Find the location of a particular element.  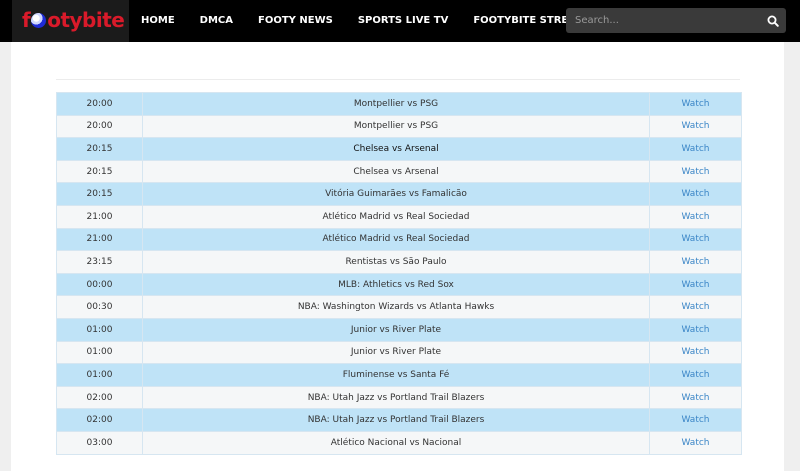

match-name: Vitória Guimarães vs Famalicão is located at coordinates (396, 194).